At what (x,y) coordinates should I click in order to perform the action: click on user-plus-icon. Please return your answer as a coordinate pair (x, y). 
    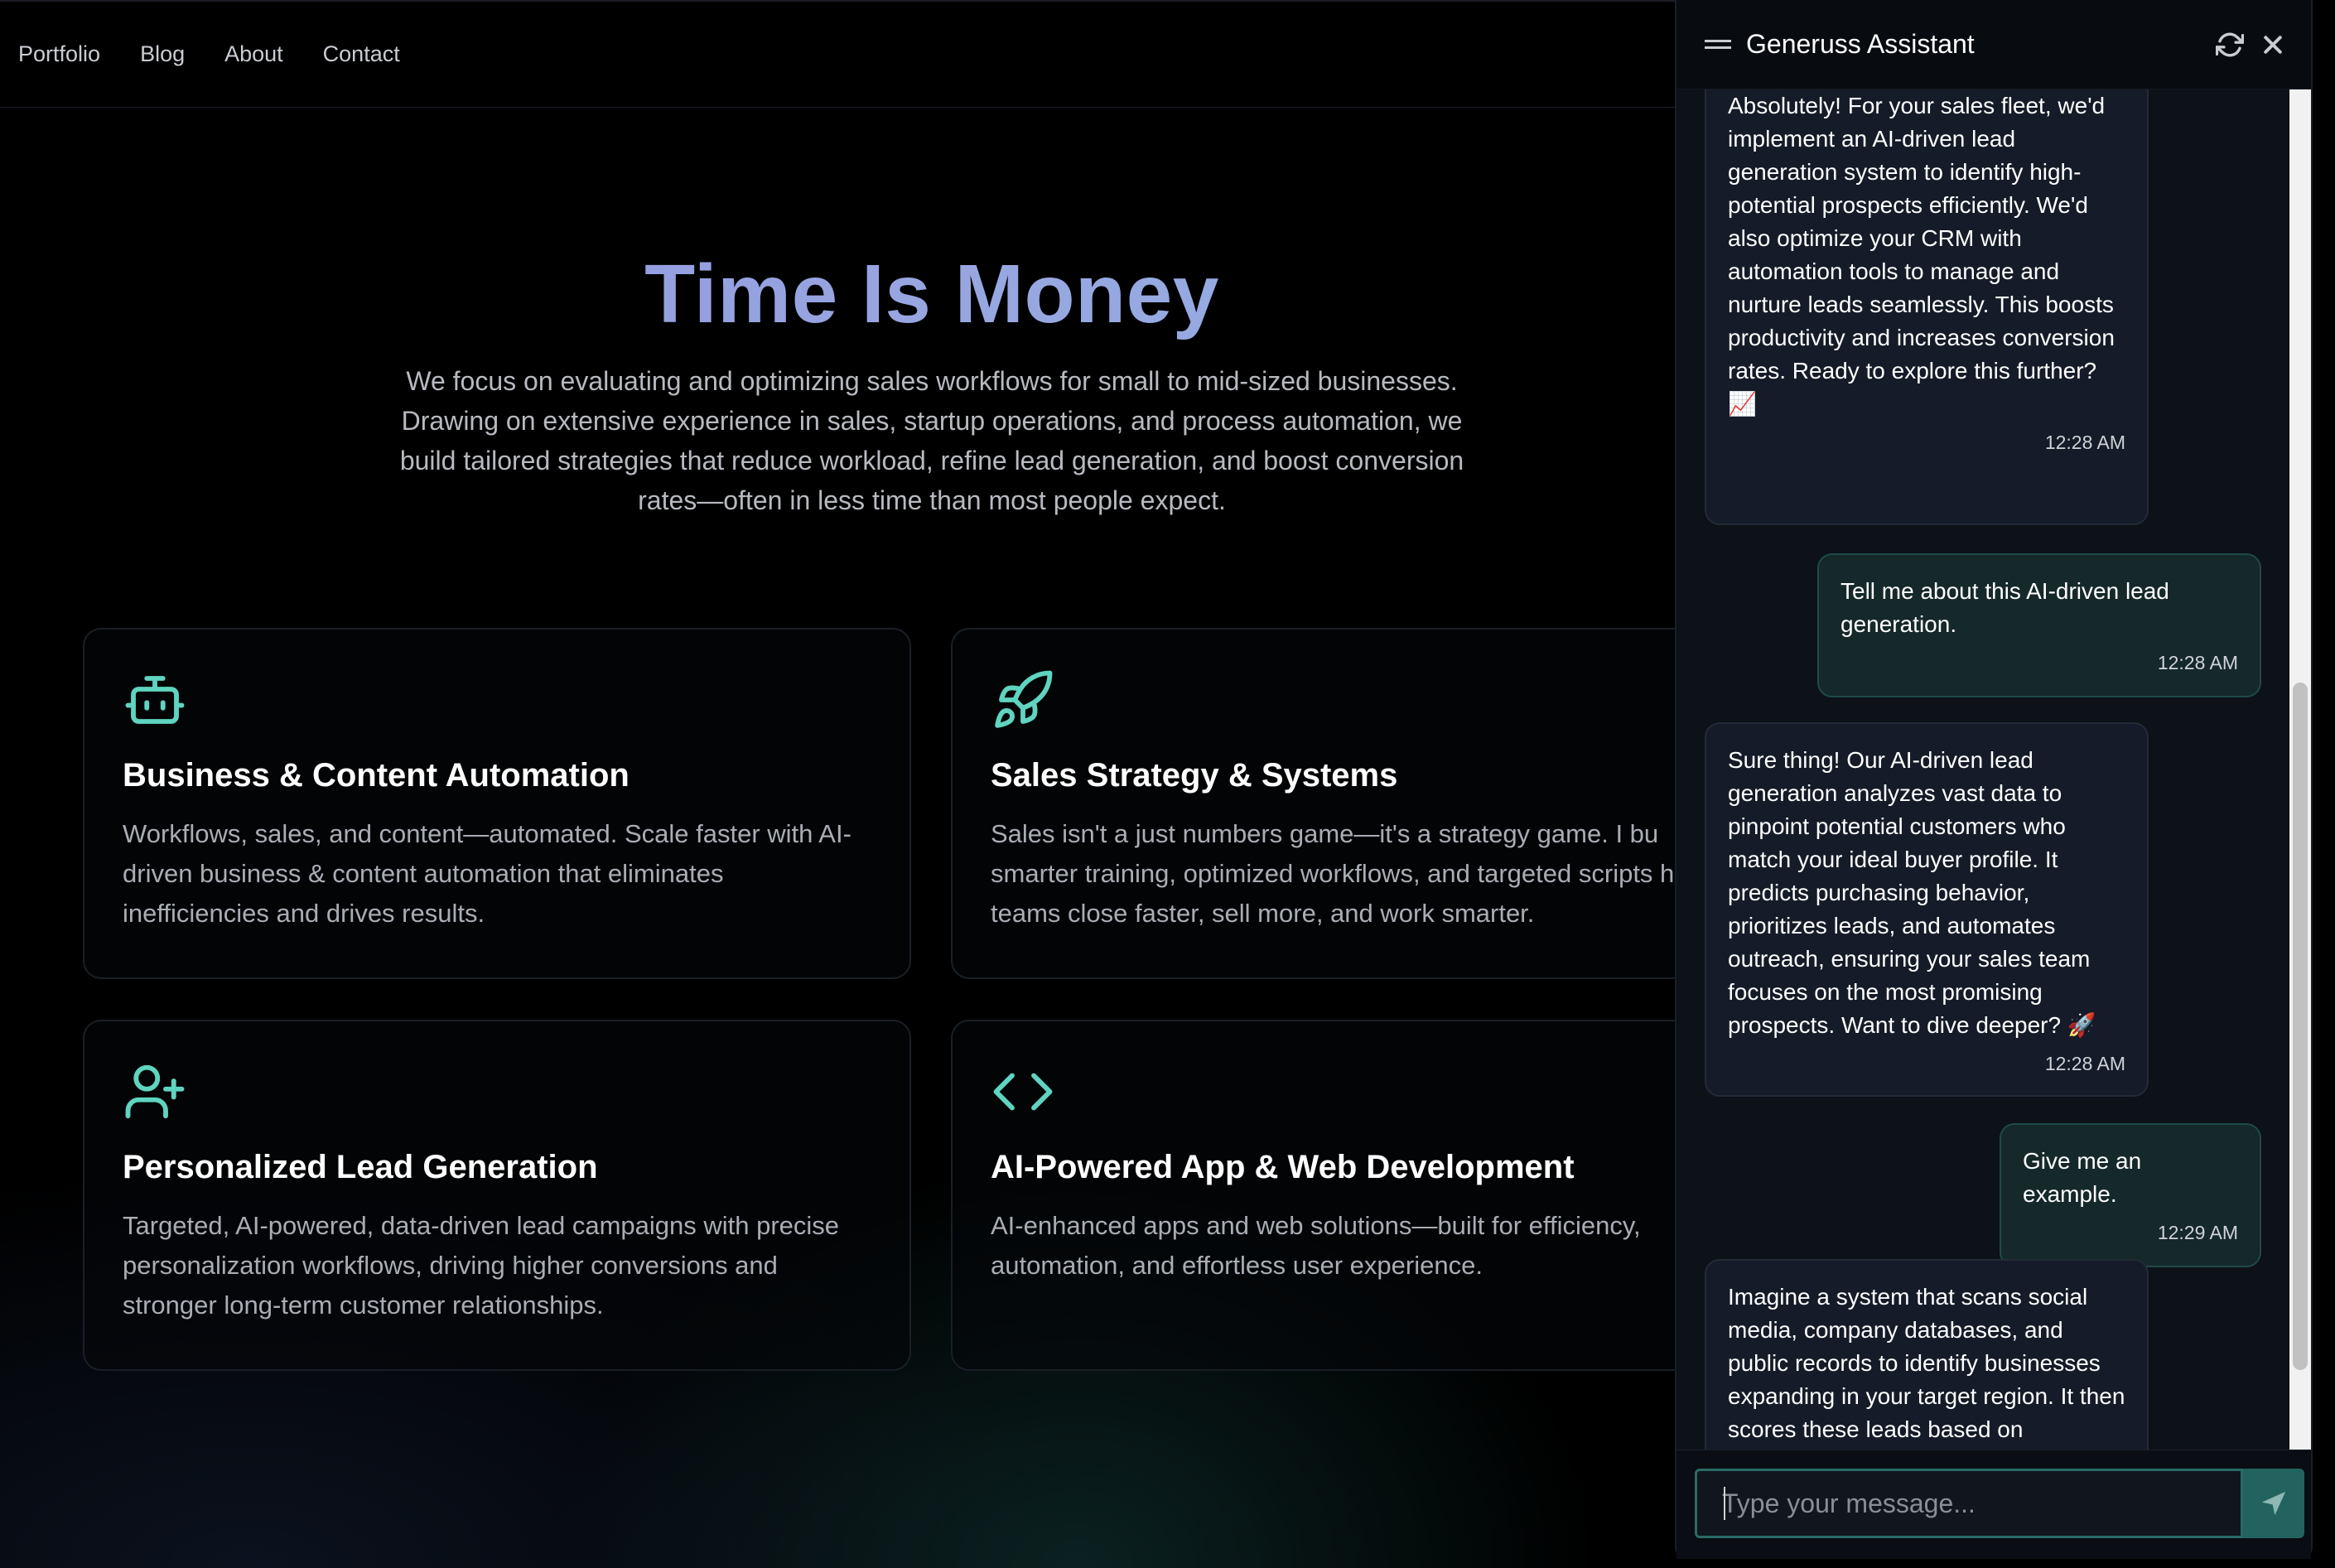
    Looking at the image, I should click on (155, 1091).